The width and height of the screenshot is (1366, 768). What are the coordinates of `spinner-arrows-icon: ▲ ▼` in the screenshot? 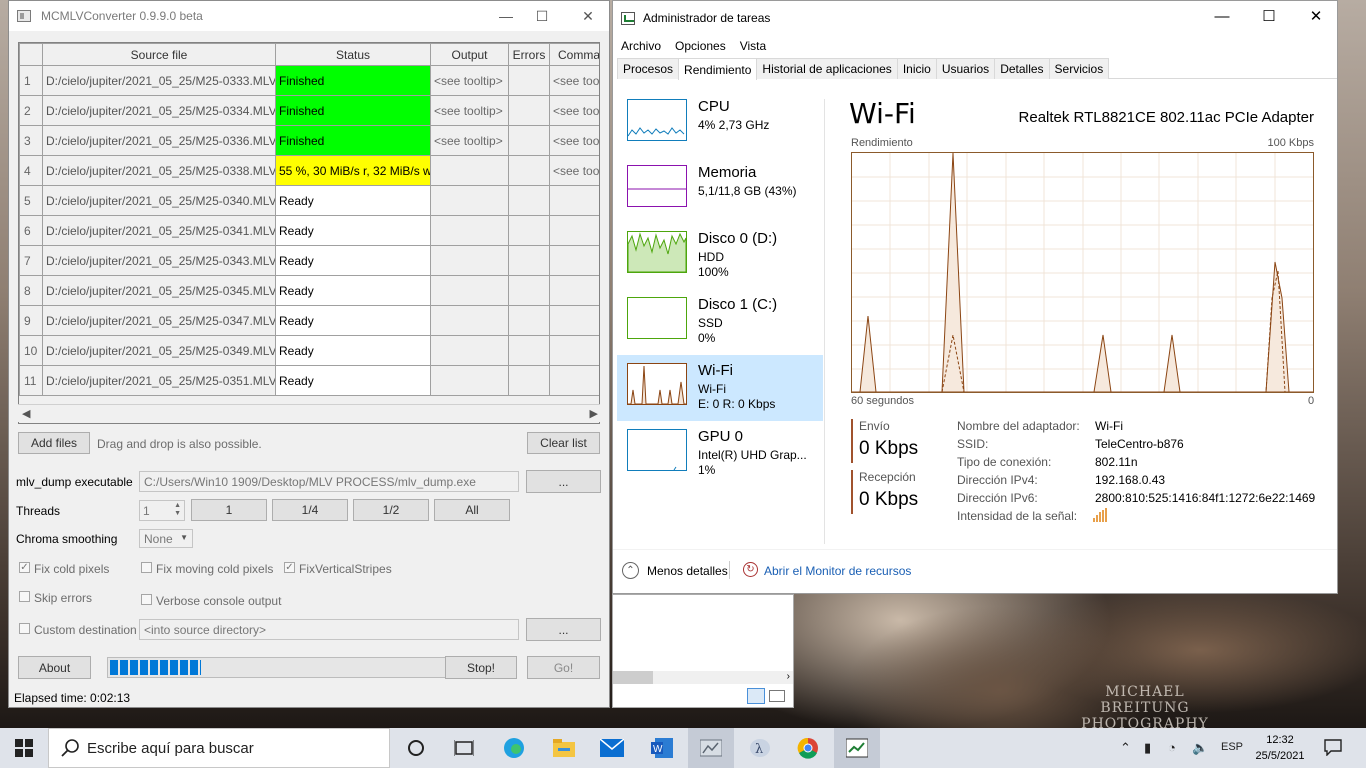 It's located at (177, 510).